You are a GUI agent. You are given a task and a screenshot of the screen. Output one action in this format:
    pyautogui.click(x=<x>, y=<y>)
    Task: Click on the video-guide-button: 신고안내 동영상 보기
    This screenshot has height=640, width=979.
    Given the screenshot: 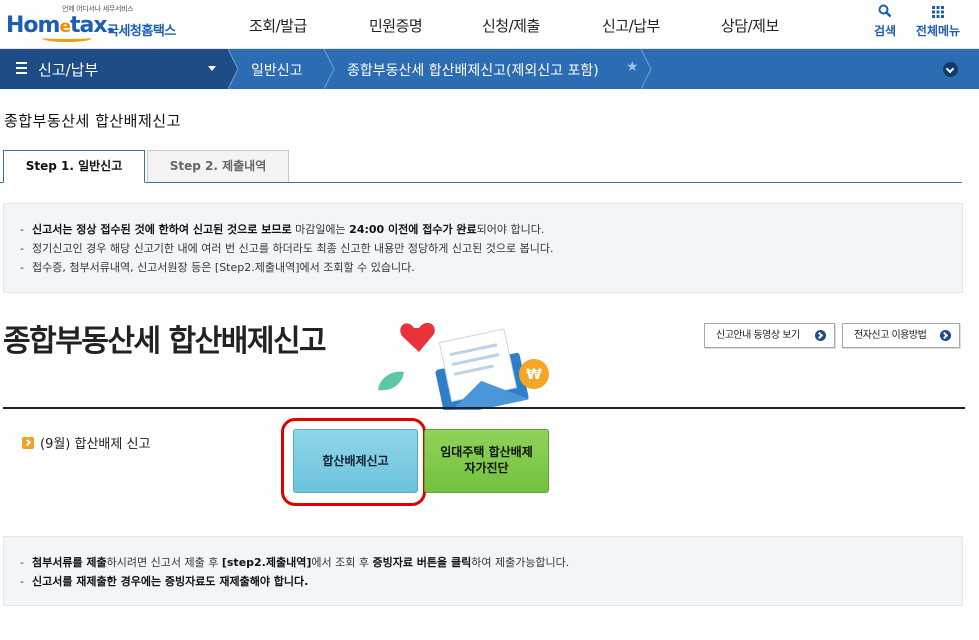 What is the action you would take?
    pyautogui.click(x=769, y=335)
    